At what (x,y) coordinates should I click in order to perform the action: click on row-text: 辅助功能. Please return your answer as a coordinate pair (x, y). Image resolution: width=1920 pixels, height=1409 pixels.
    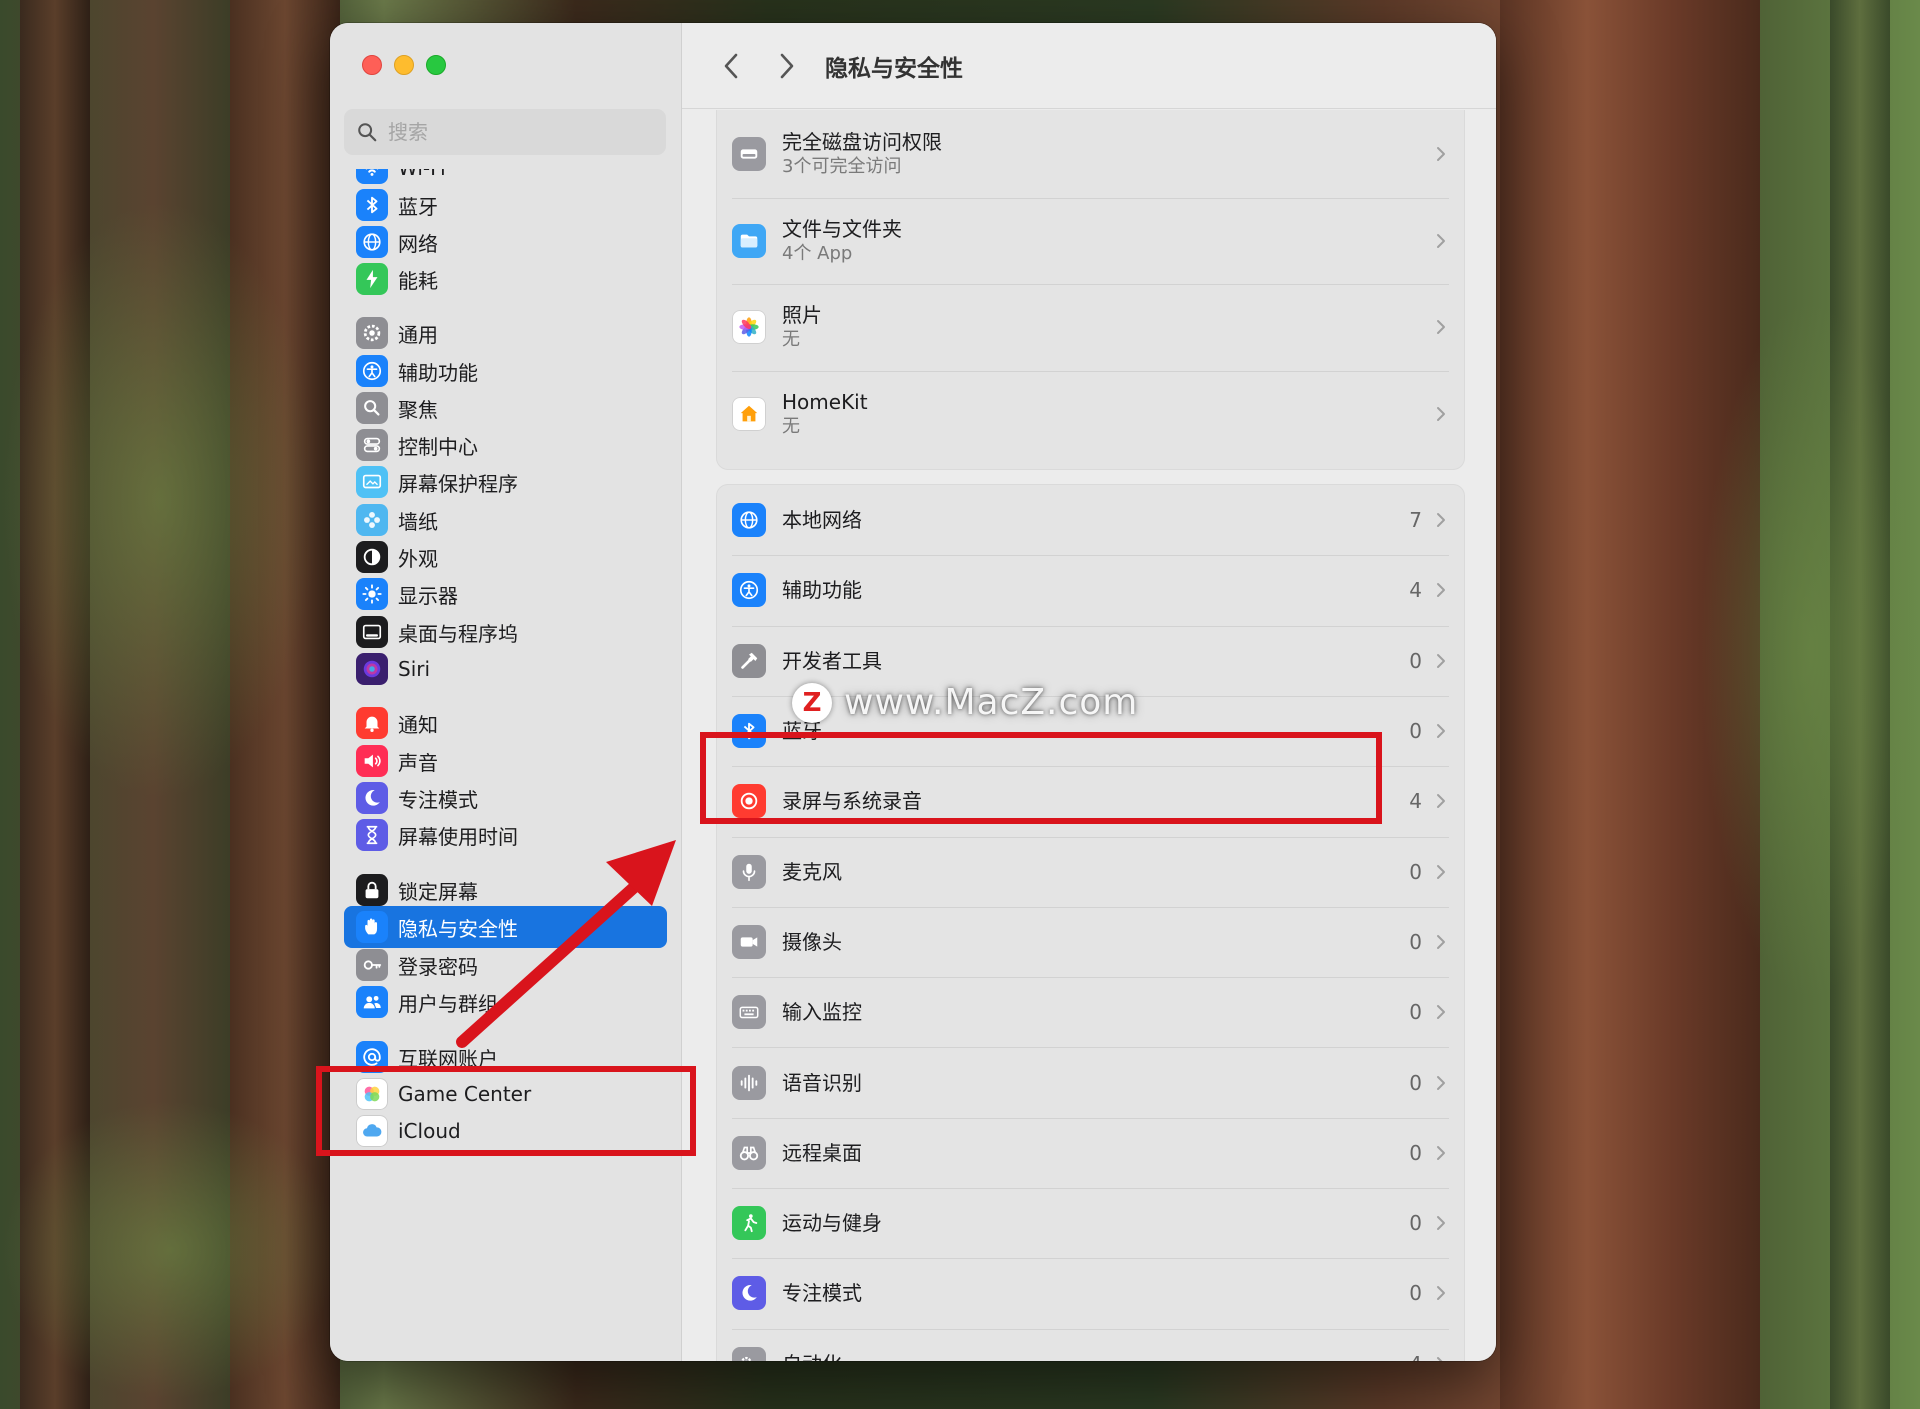
    Looking at the image, I should click on (822, 590).